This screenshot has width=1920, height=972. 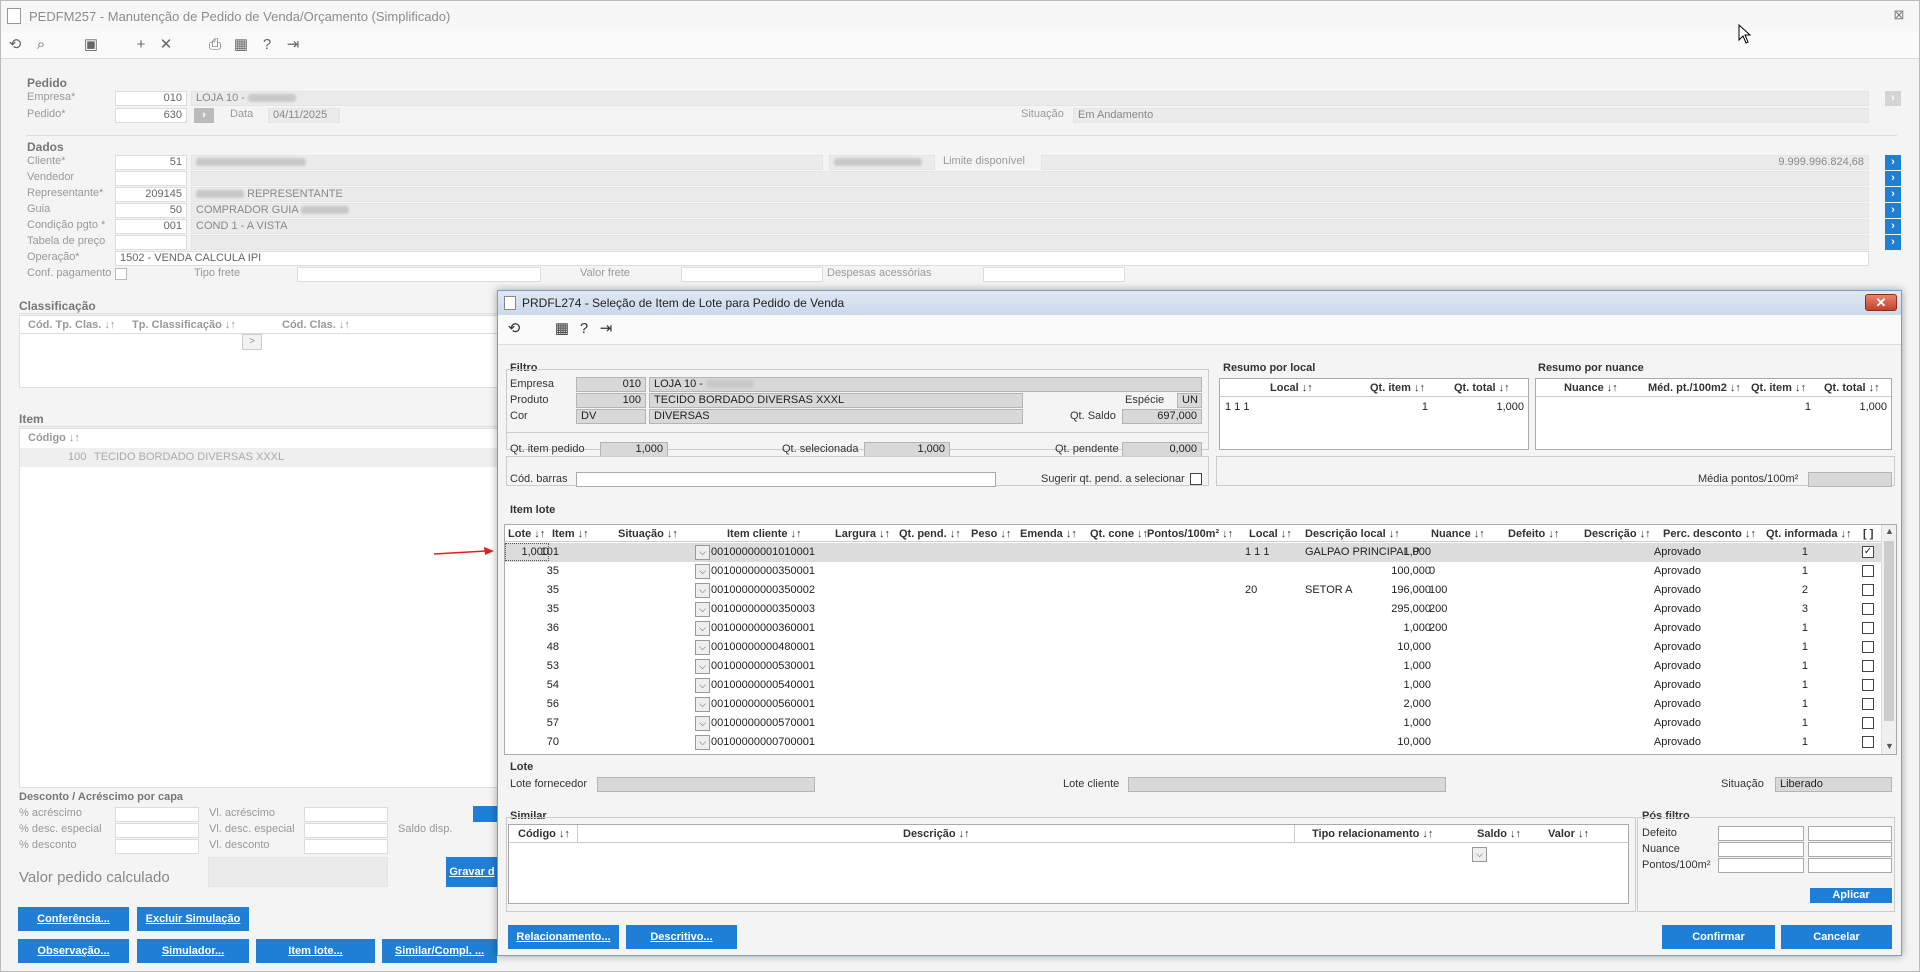 I want to click on nuance-to-field, so click(x=1850, y=849).